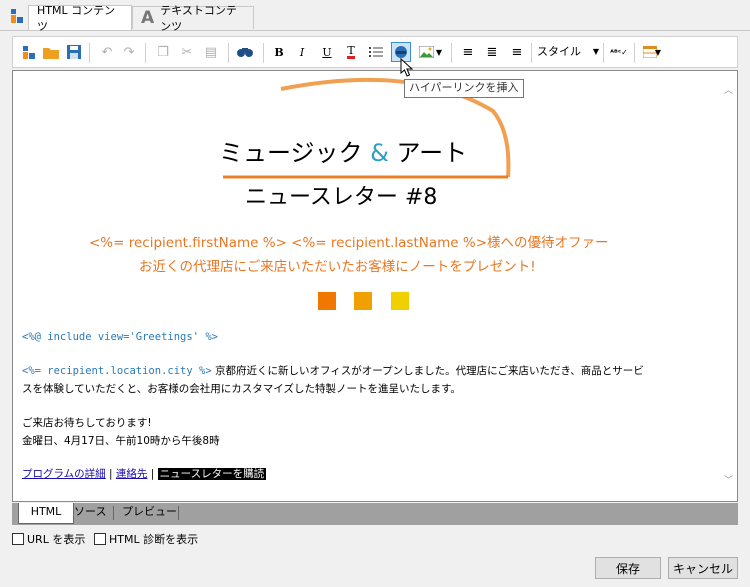  I want to click on show-url-option: URL を表示, so click(48, 539).